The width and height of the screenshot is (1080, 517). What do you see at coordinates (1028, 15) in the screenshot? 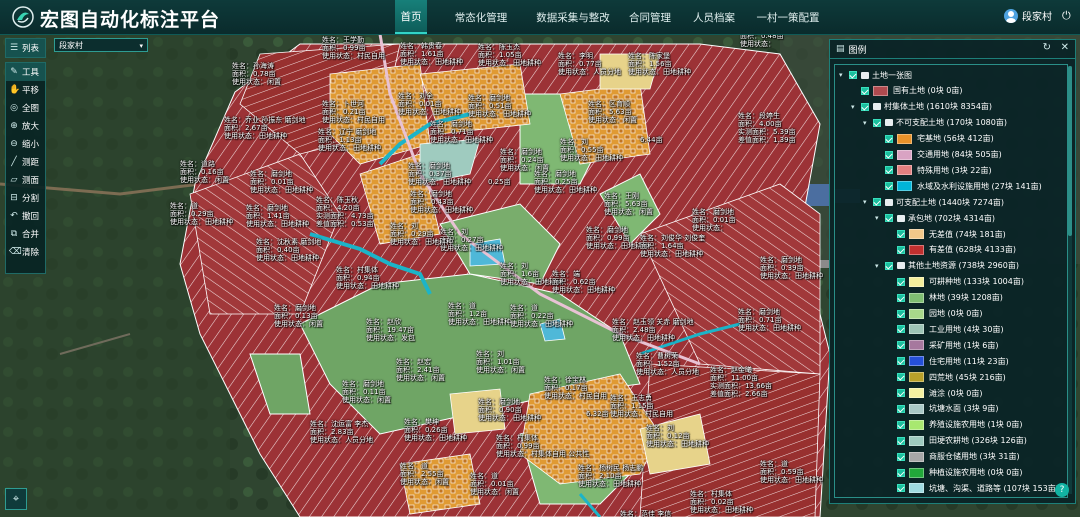
I see `user-menu: 段家村` at bounding box center [1028, 15].